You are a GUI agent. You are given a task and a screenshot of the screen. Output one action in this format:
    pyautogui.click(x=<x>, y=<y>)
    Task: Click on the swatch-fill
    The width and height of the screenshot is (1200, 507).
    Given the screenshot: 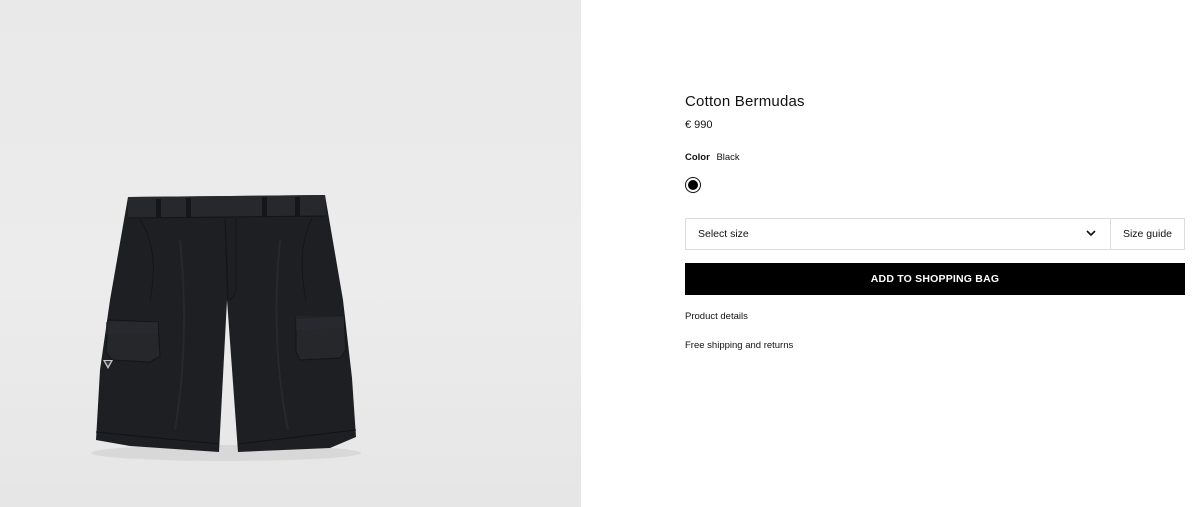 What is the action you would take?
    pyautogui.click(x=693, y=185)
    